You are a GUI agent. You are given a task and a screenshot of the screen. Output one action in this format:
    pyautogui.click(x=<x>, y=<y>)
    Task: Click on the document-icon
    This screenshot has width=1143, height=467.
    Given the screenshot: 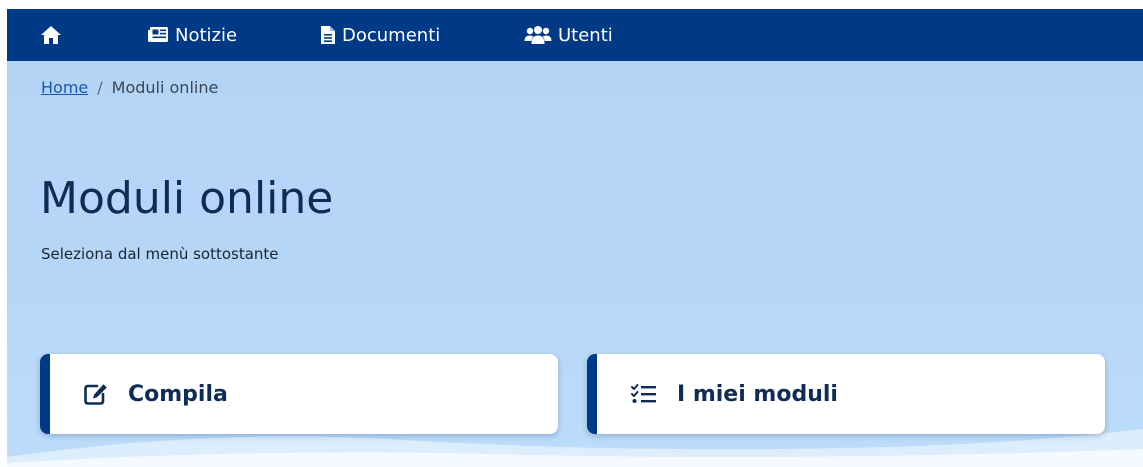 What is the action you would take?
    pyautogui.click(x=328, y=35)
    